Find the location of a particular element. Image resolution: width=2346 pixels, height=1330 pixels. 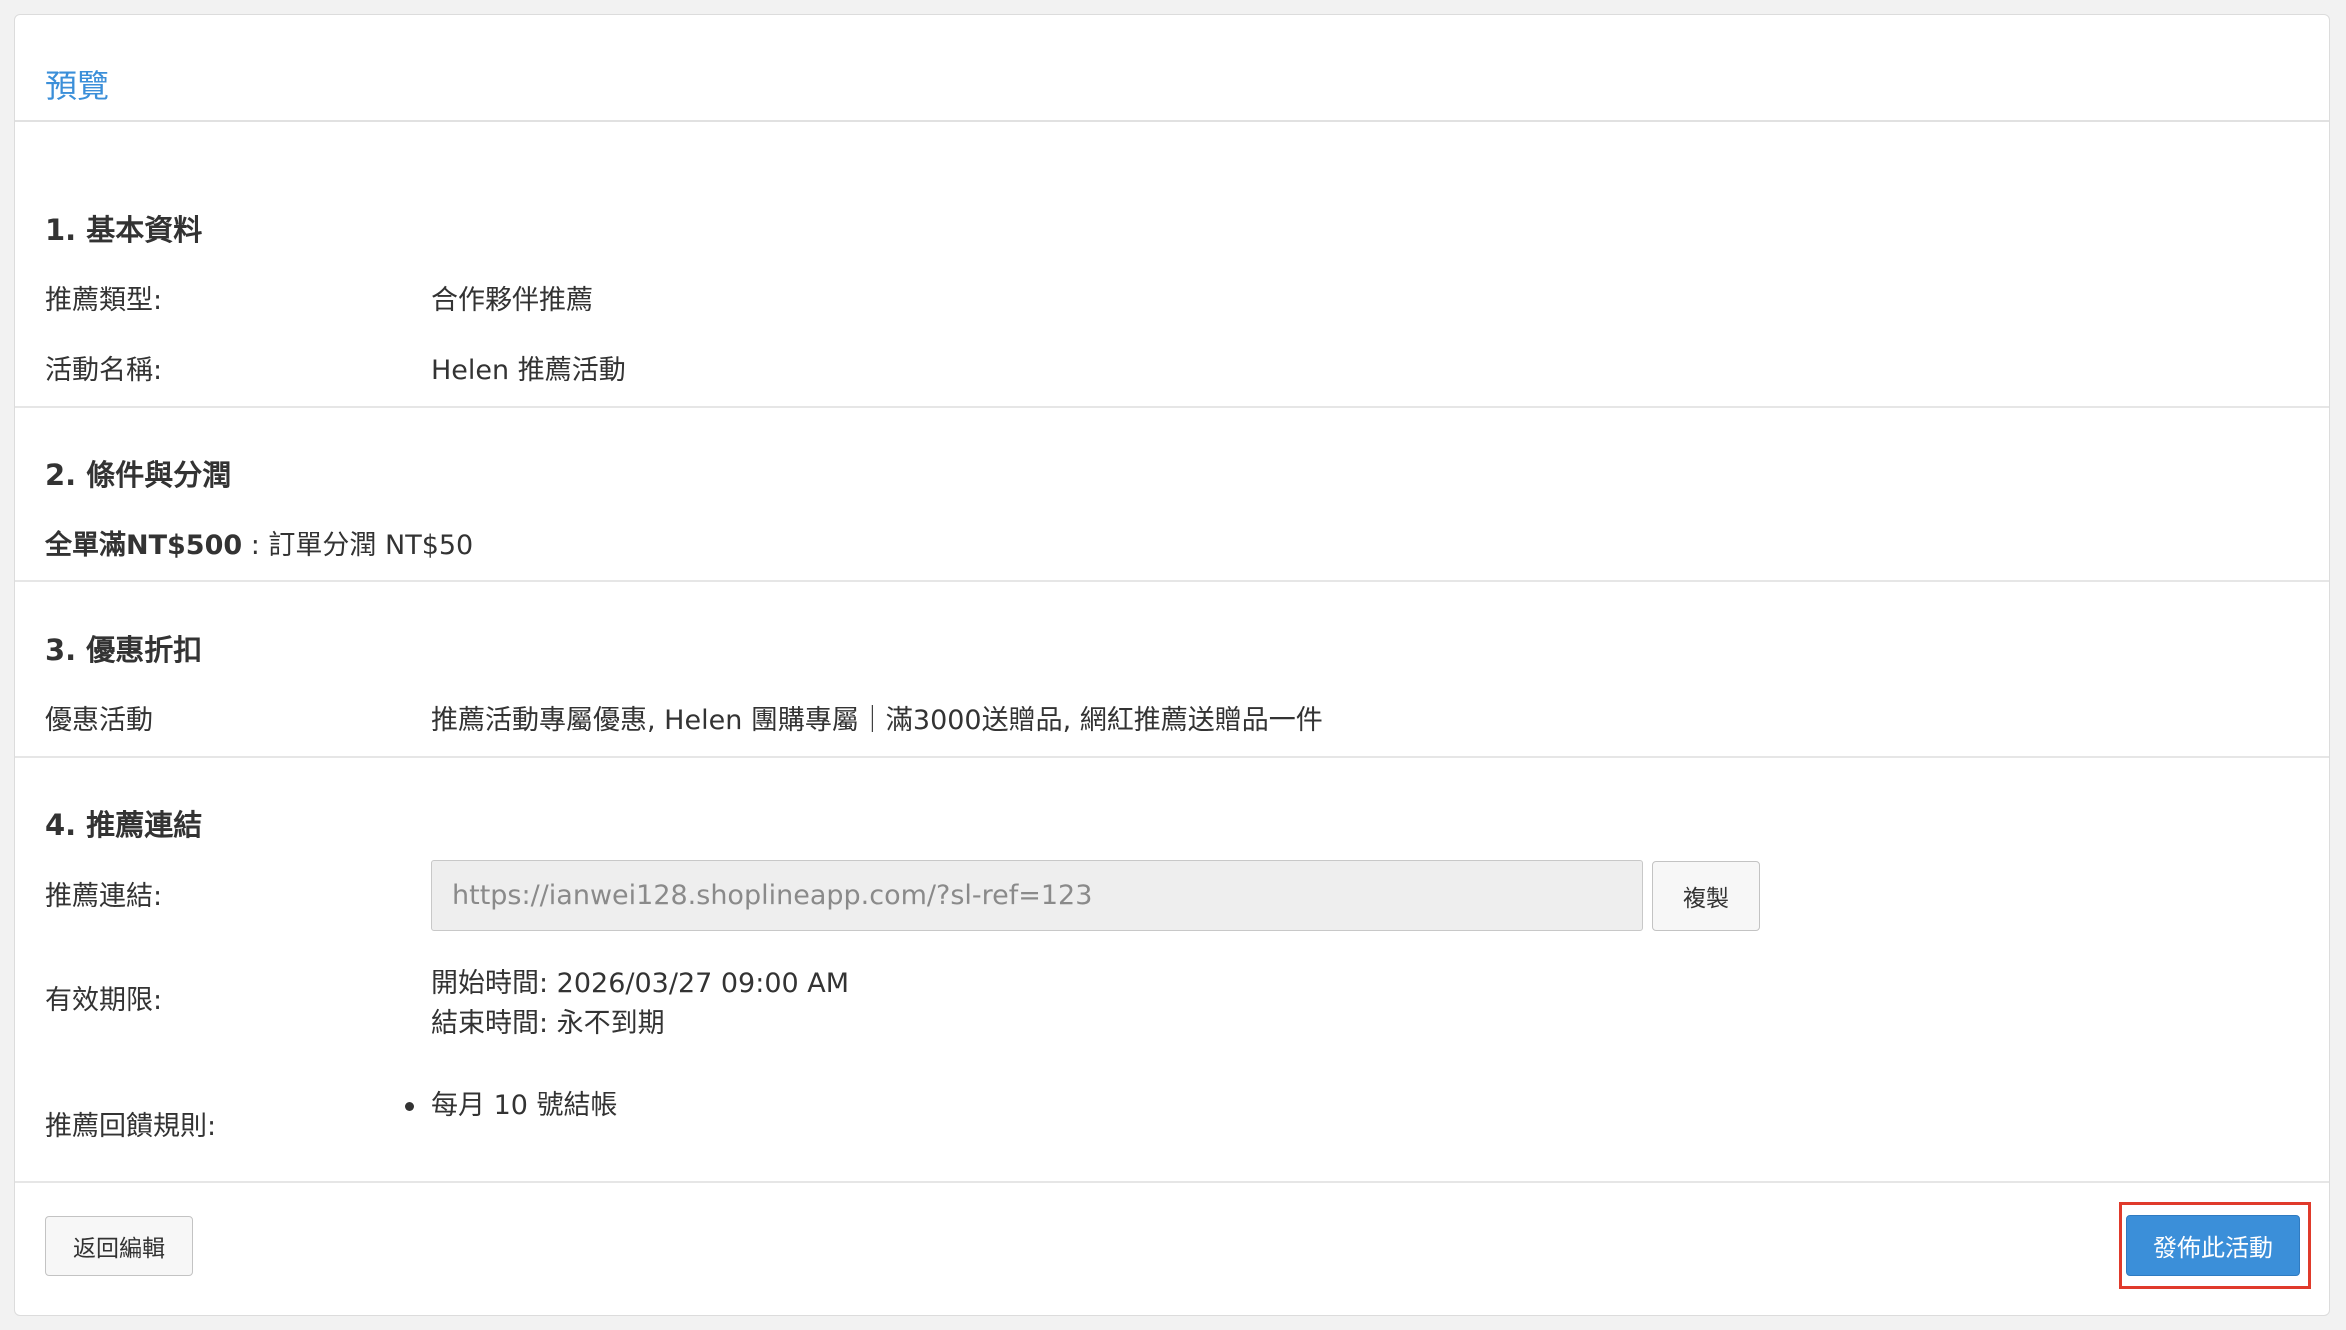

discount-value: 推薦活動專屬優惠, Helen 團購專屬｜滿3000送贈品, 網紅推薦送贈品一件 is located at coordinates (877, 720).